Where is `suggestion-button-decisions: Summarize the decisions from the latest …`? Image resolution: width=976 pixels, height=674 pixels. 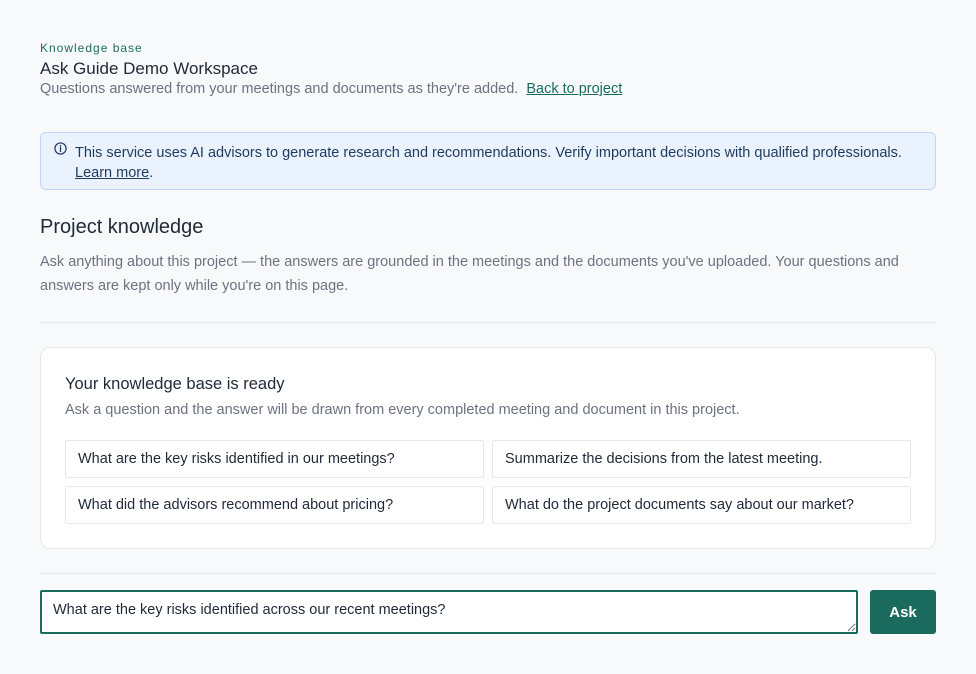
suggestion-button-decisions: Summarize the decisions from the latest … is located at coordinates (701, 459).